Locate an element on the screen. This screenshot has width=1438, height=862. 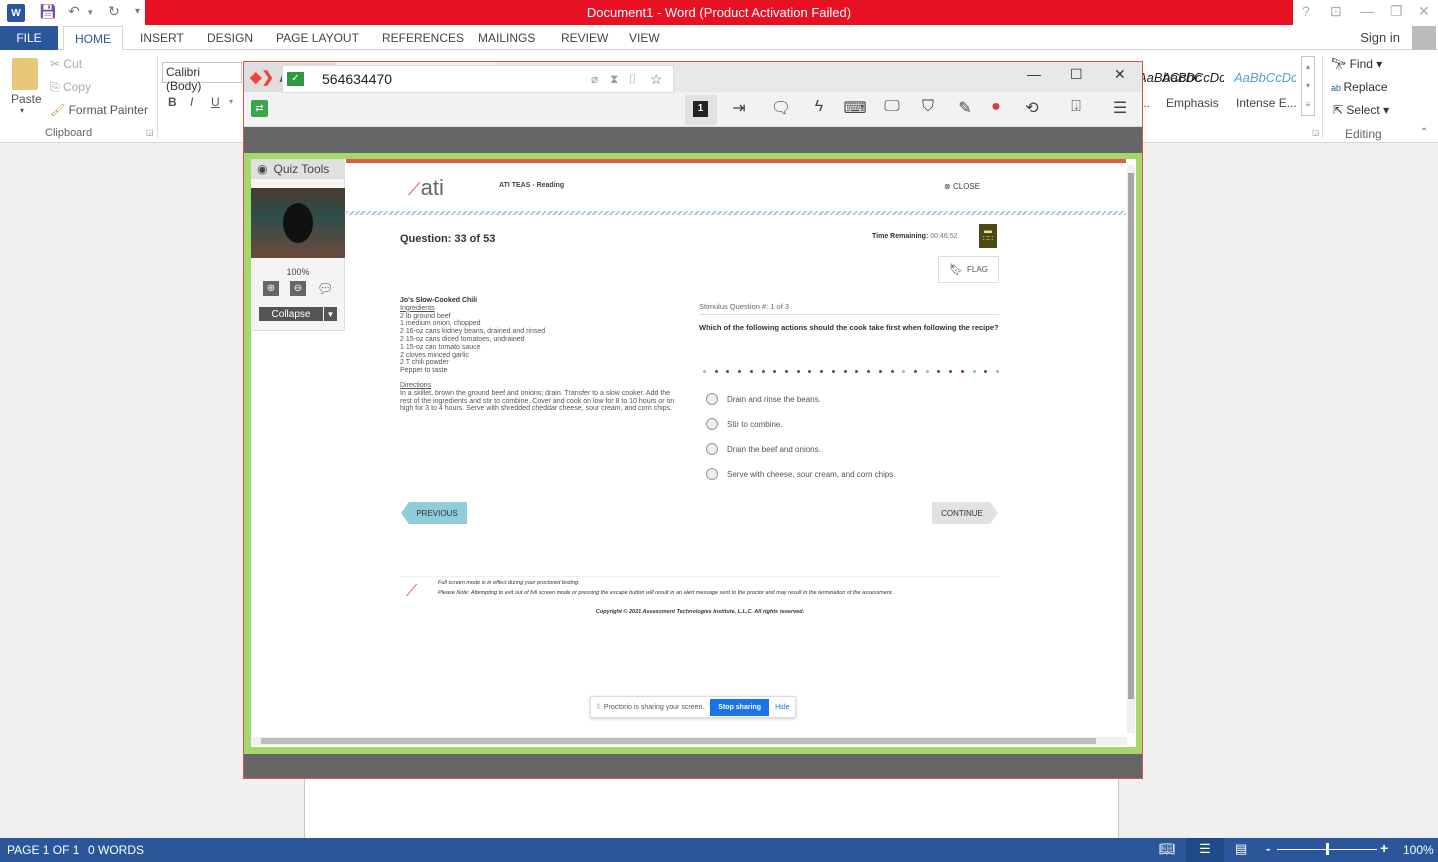
chat-icon: 💬︎ is located at coordinates (325, 289).